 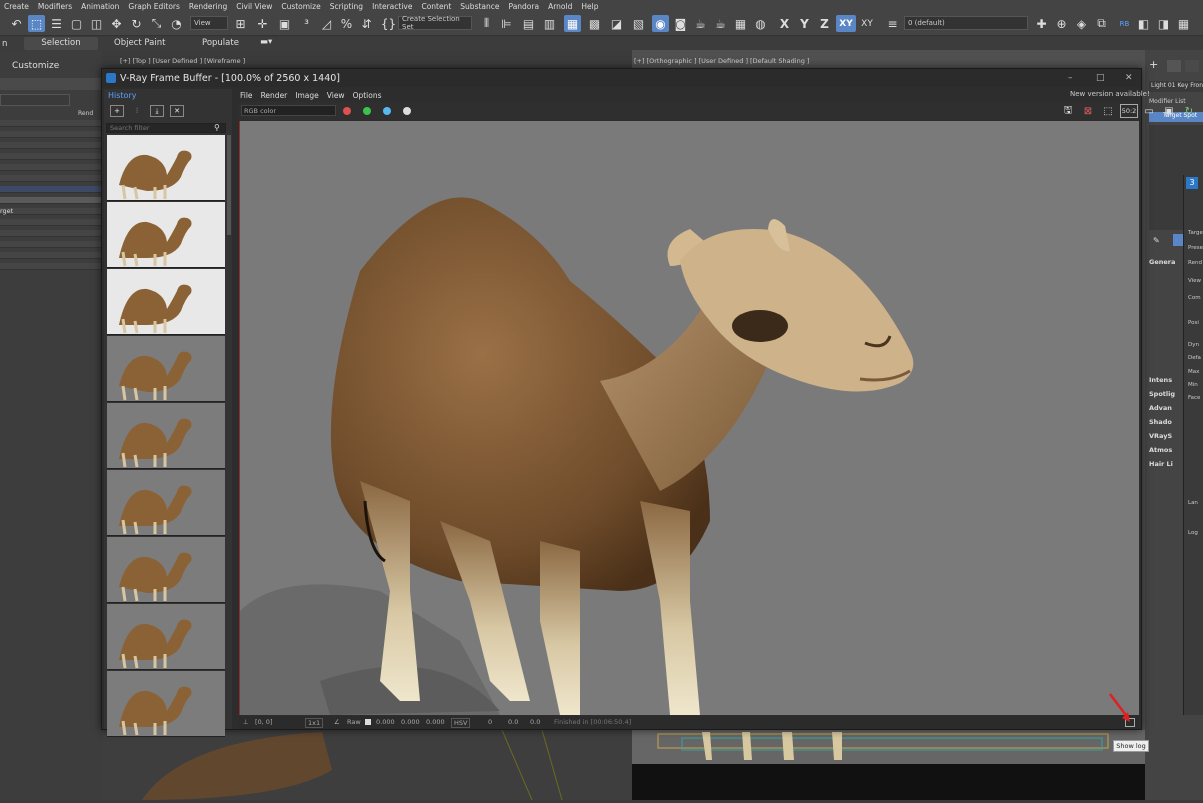 What do you see at coordinates (638, 23) in the screenshot?
I see `render-setup-icon: ▧` at bounding box center [638, 23].